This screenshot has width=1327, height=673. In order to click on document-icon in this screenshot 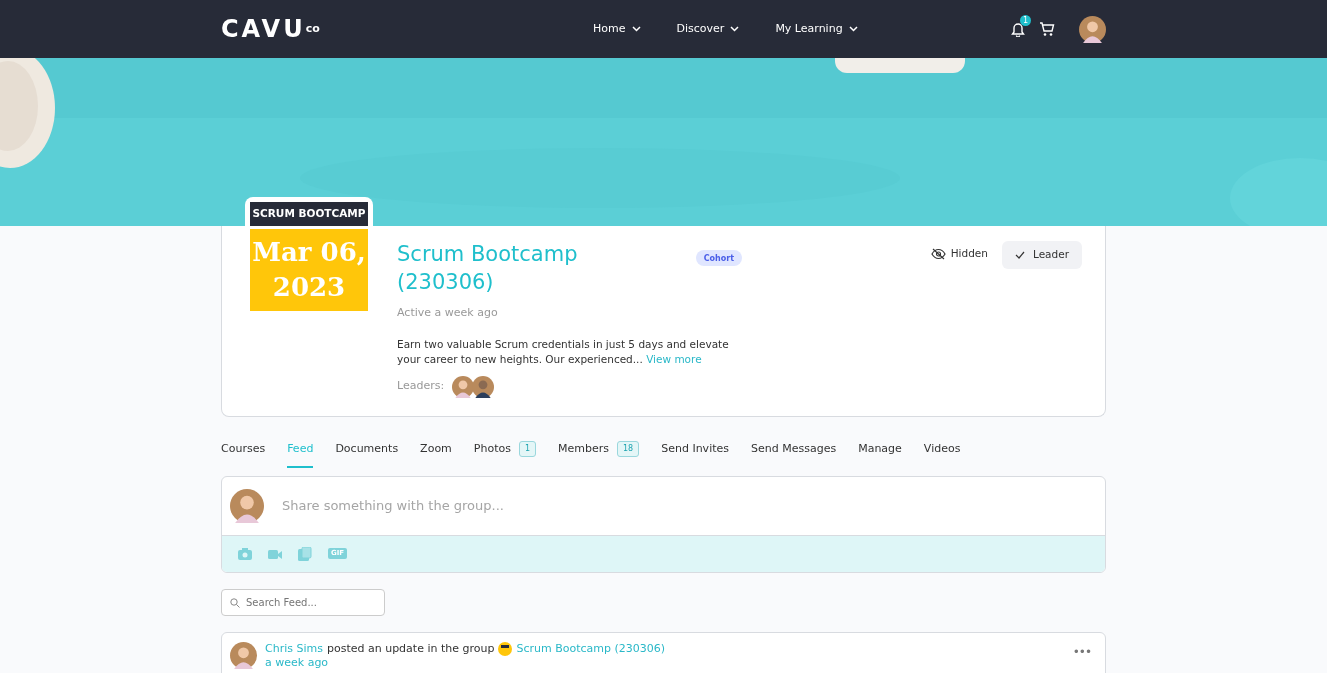, I will do `click(305, 553)`.